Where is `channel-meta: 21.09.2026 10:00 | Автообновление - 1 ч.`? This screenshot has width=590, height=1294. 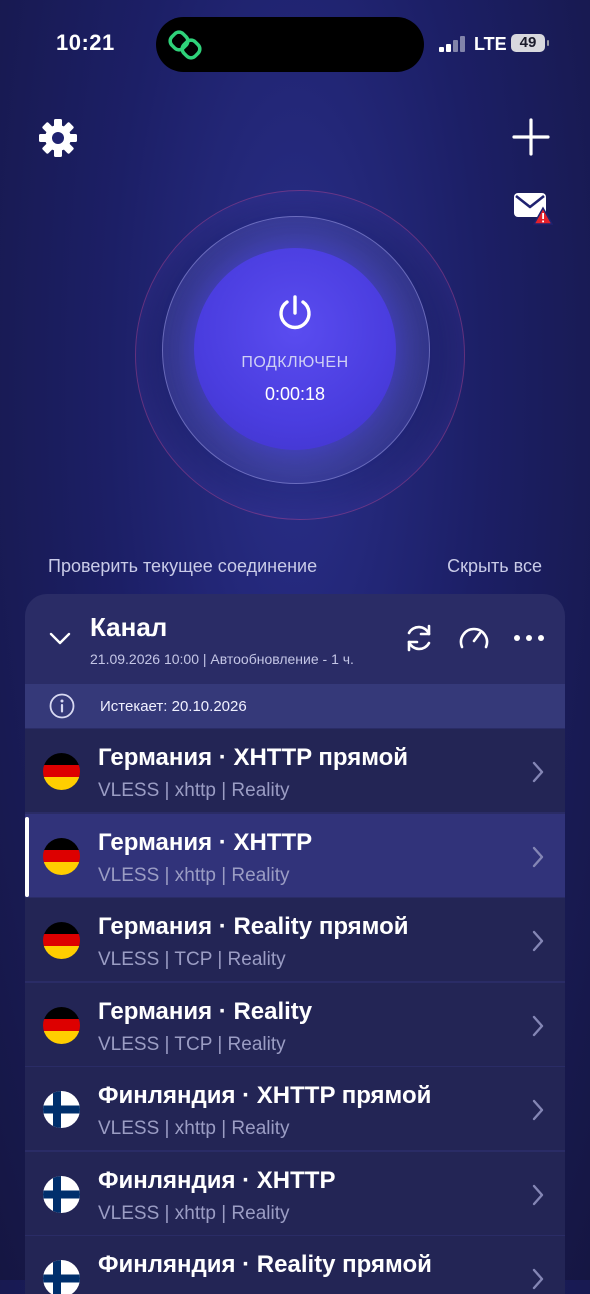 channel-meta: 21.09.2026 10:00 | Автообновление - 1 ч. is located at coordinates (222, 659).